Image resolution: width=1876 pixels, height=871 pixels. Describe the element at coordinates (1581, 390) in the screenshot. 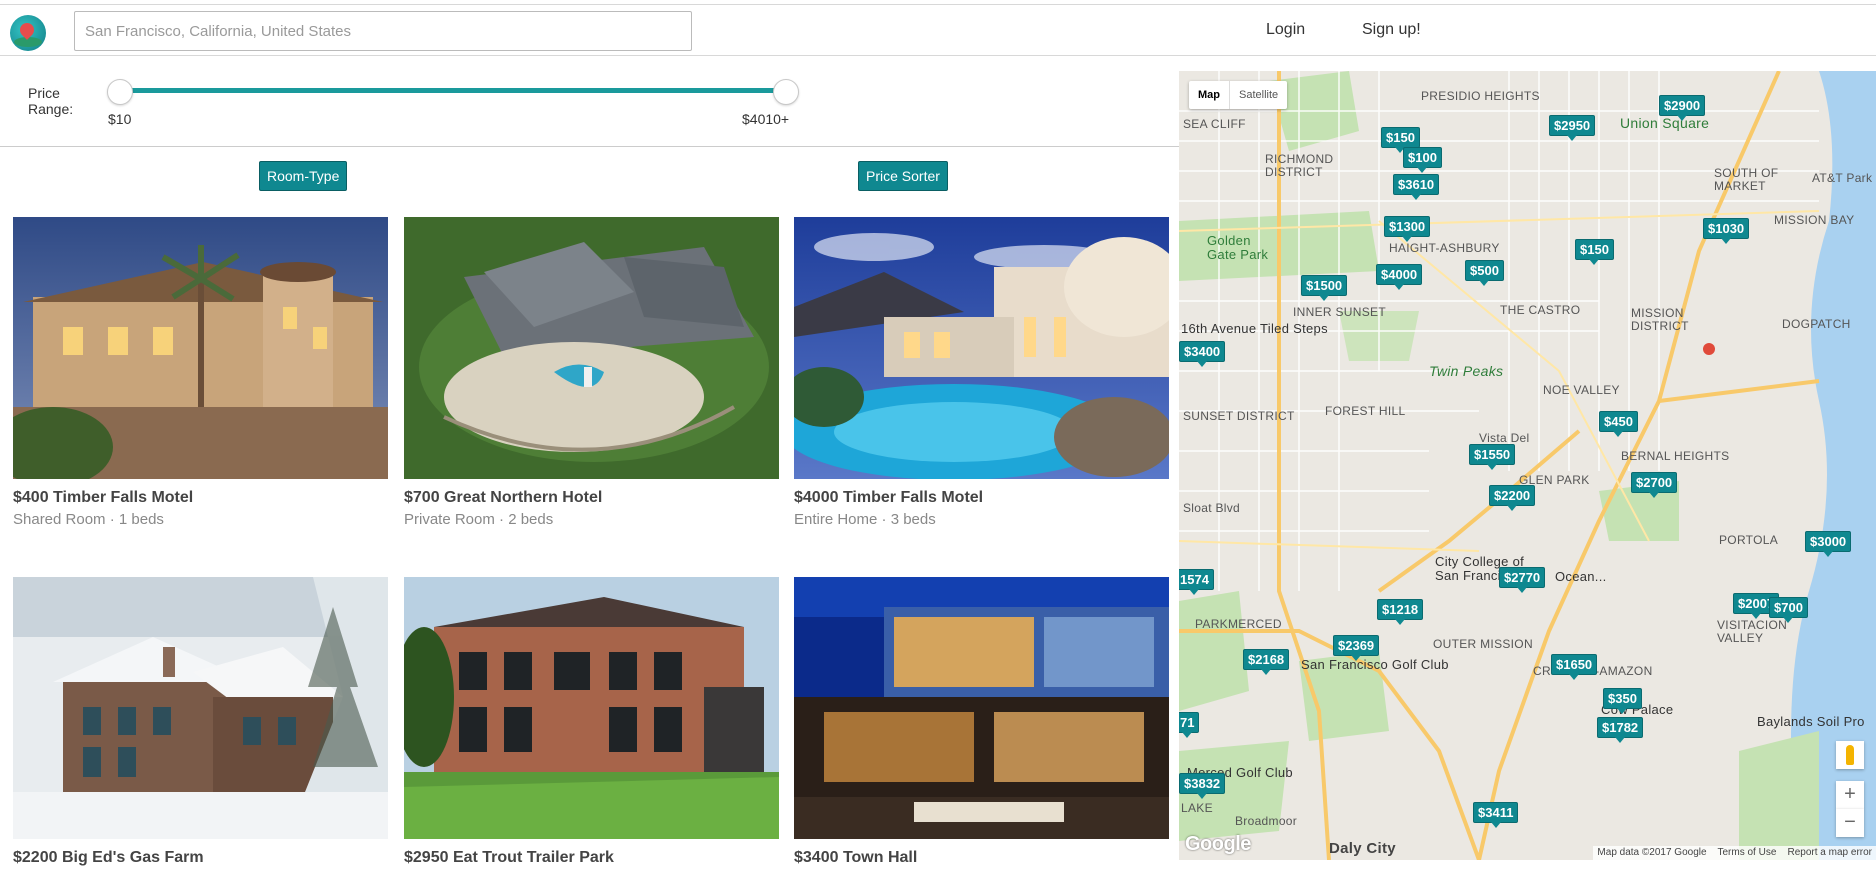

I see `map-label: NOE VALLEY` at that location.